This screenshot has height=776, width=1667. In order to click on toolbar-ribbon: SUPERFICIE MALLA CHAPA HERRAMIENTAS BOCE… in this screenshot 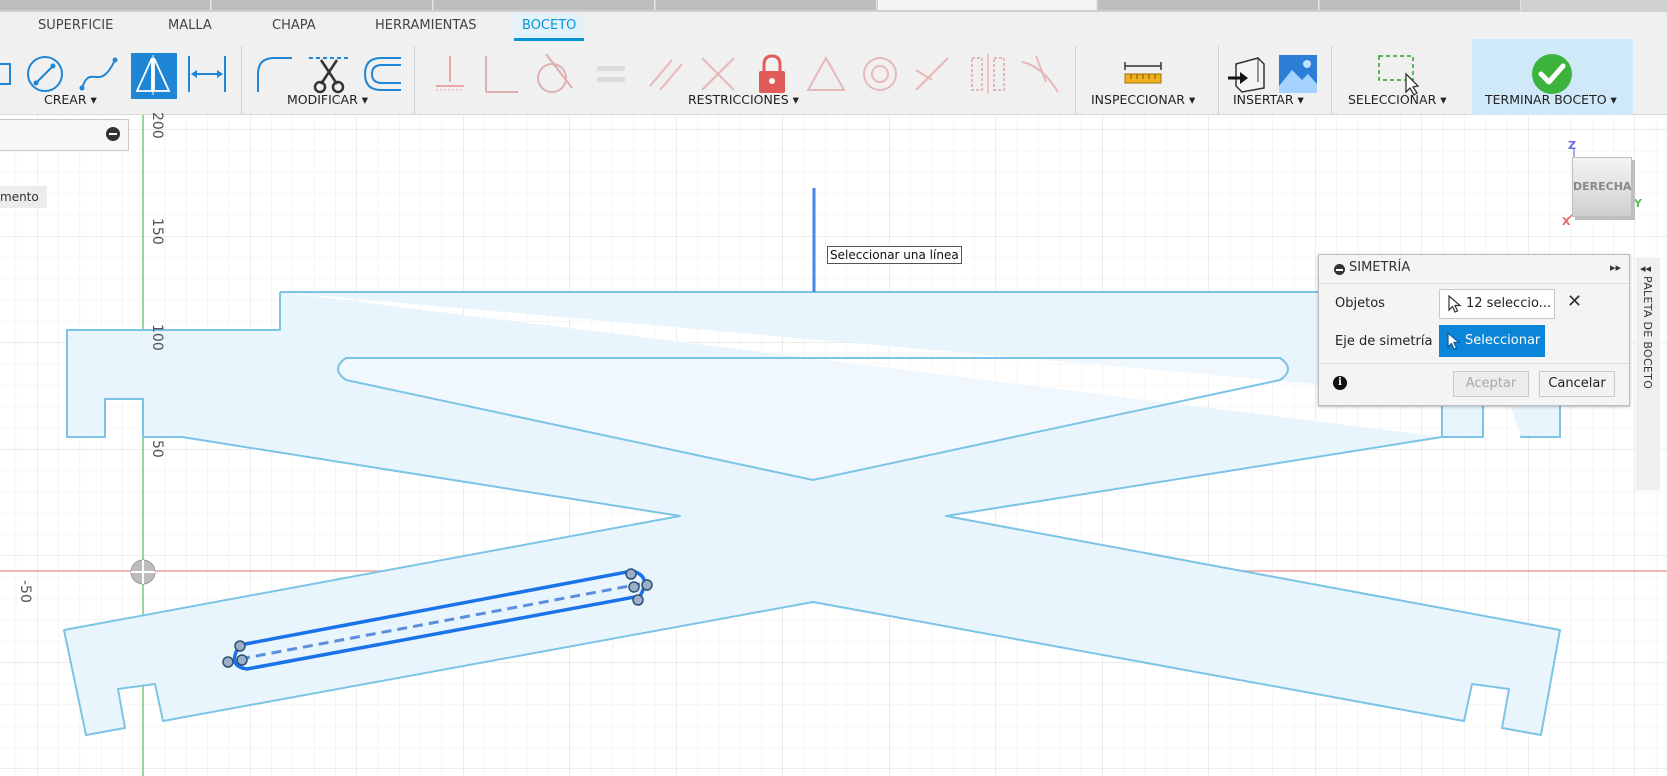, I will do `click(833, 69)`.